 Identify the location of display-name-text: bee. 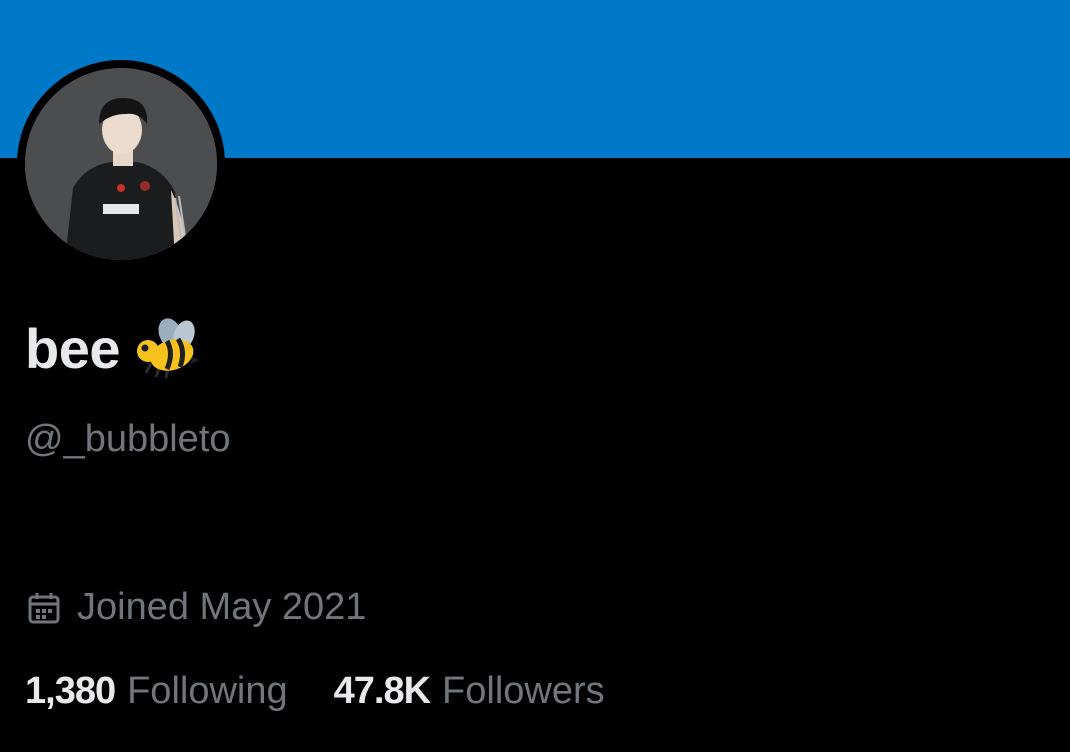
(73, 348).